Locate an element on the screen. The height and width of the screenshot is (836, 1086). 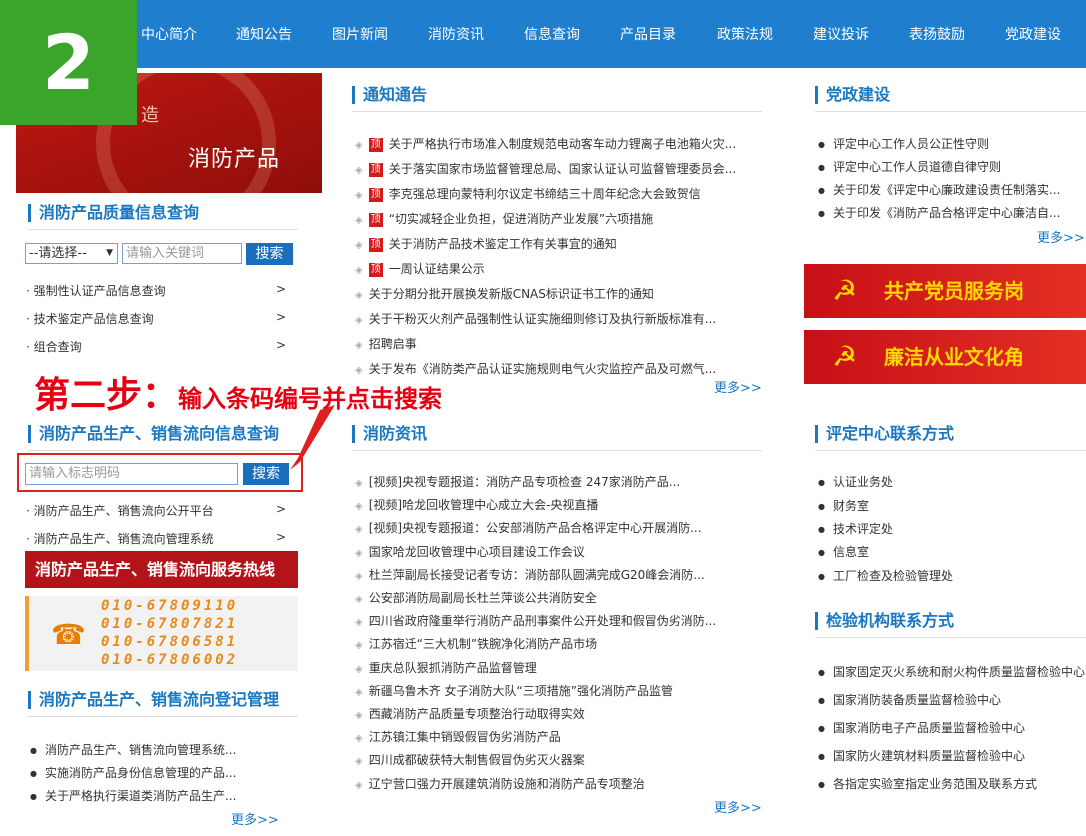
news-item: ◈ 西藏消防产品质量专项整治行动取得实效 is located at coordinates (470, 713).